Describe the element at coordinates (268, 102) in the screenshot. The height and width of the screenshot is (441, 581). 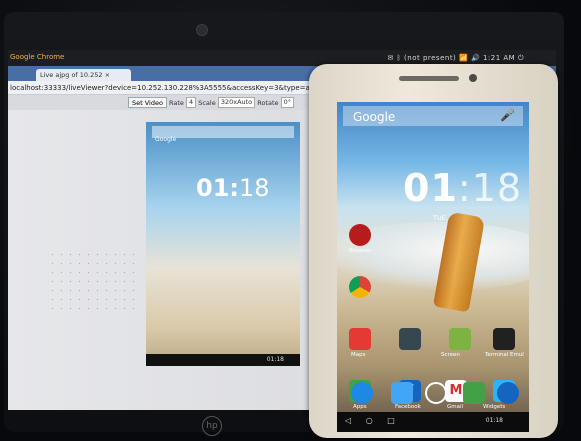
I see `rotate-label: Rotate` at that location.